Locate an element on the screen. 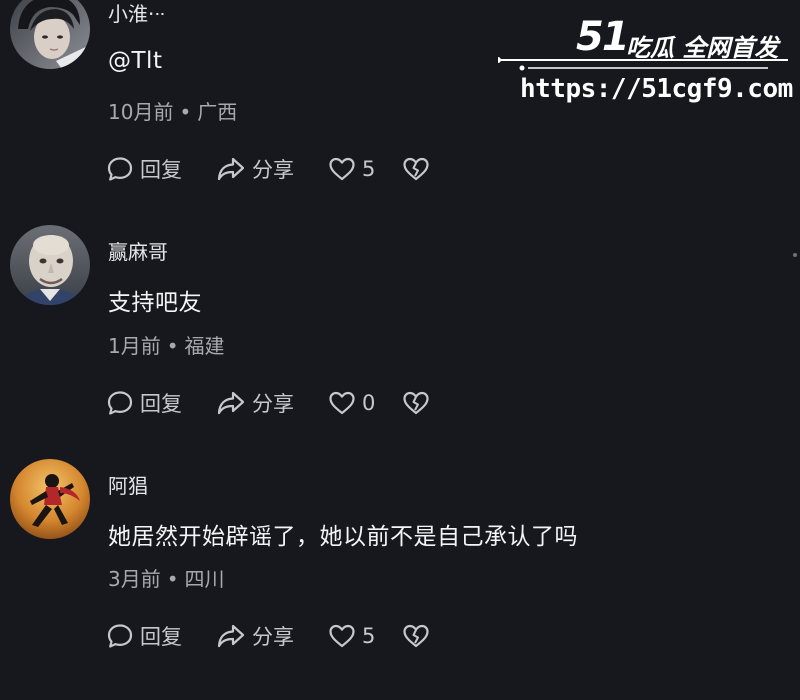 The width and height of the screenshot is (800, 700). like-count: 0 is located at coordinates (369, 403).